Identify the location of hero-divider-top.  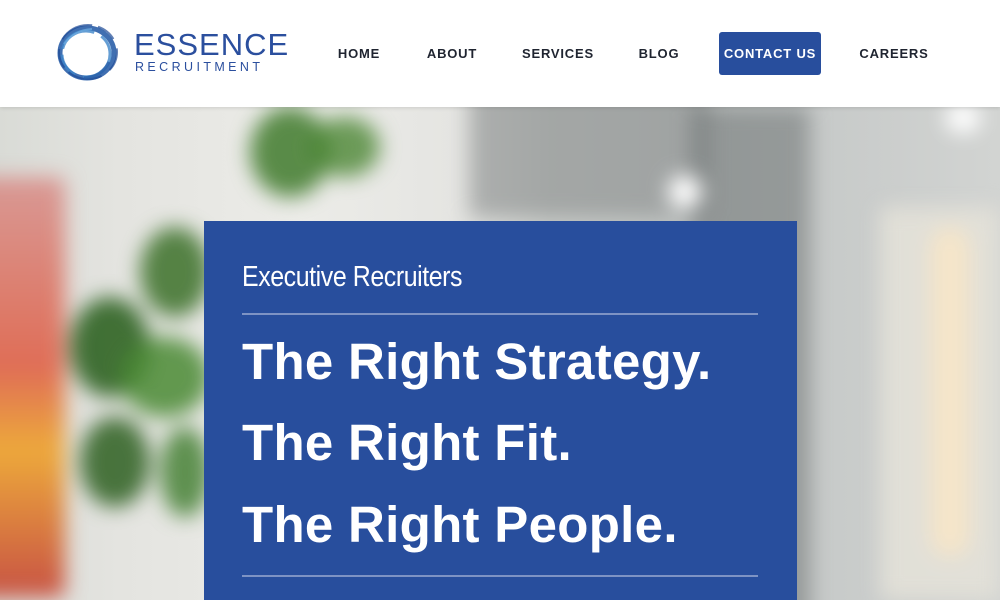
(500, 314).